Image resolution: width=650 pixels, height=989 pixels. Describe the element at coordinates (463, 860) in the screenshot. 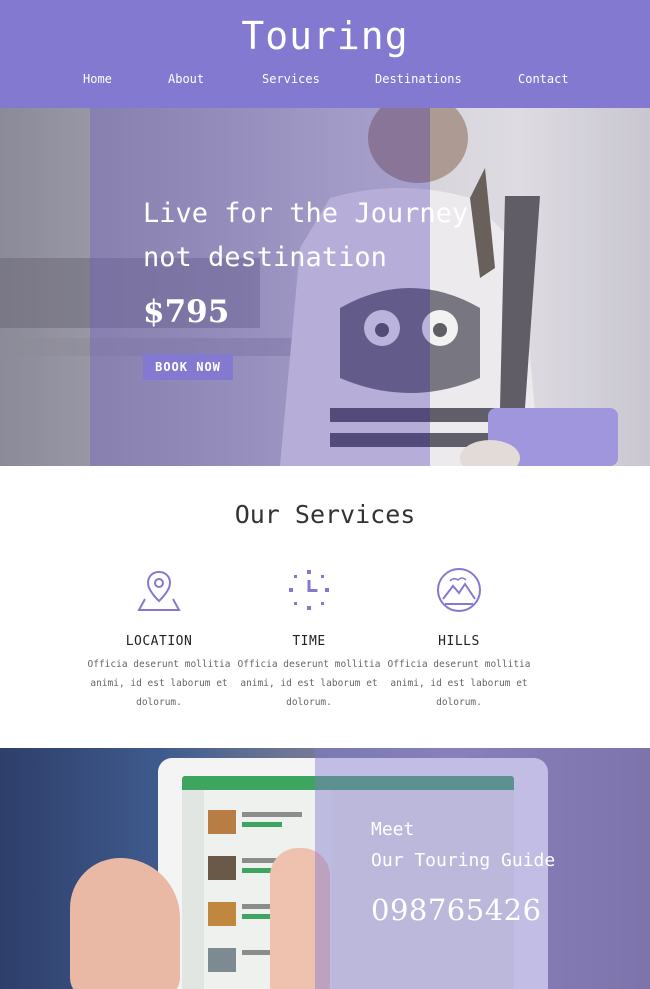

I see `guide-heading-line2: Our Touring Guide` at that location.